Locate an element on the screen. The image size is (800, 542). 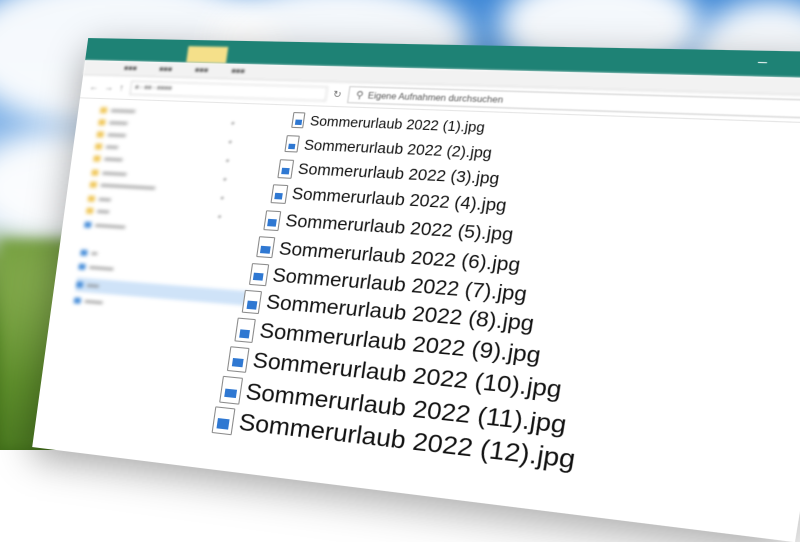
file-name: Sommerurlaub 2022 (2).jpg is located at coordinates (398, 149).